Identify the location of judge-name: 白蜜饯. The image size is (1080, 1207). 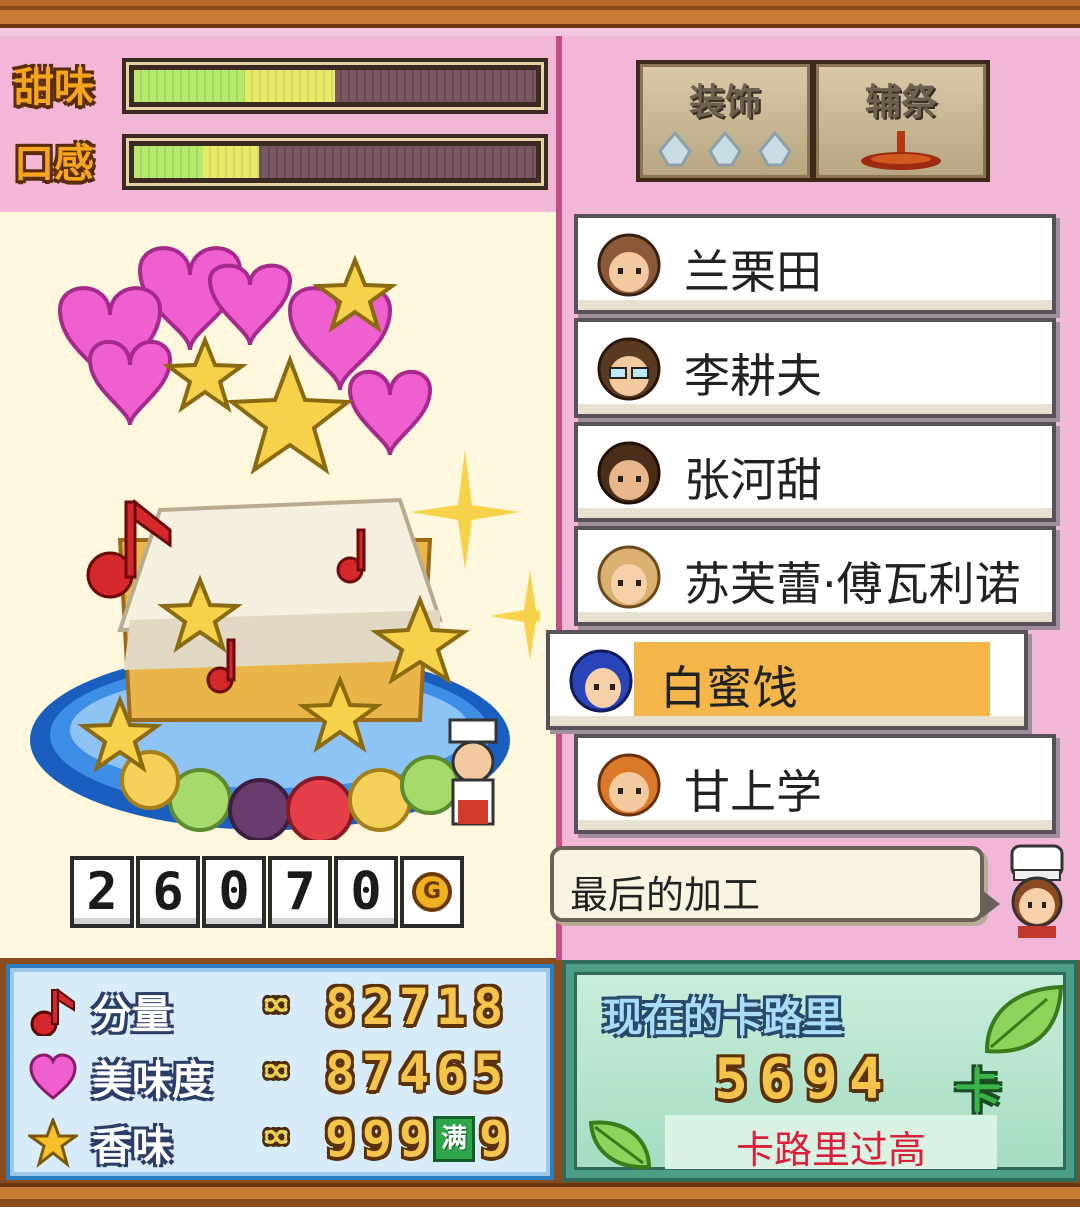
(729, 688).